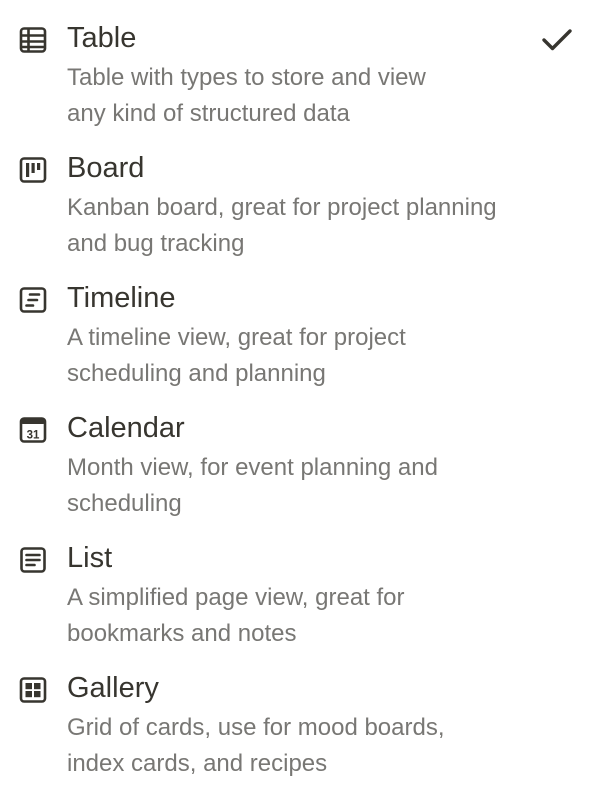  What do you see at coordinates (252, 467) in the screenshot?
I see `description-line: Month view, for event planning and` at bounding box center [252, 467].